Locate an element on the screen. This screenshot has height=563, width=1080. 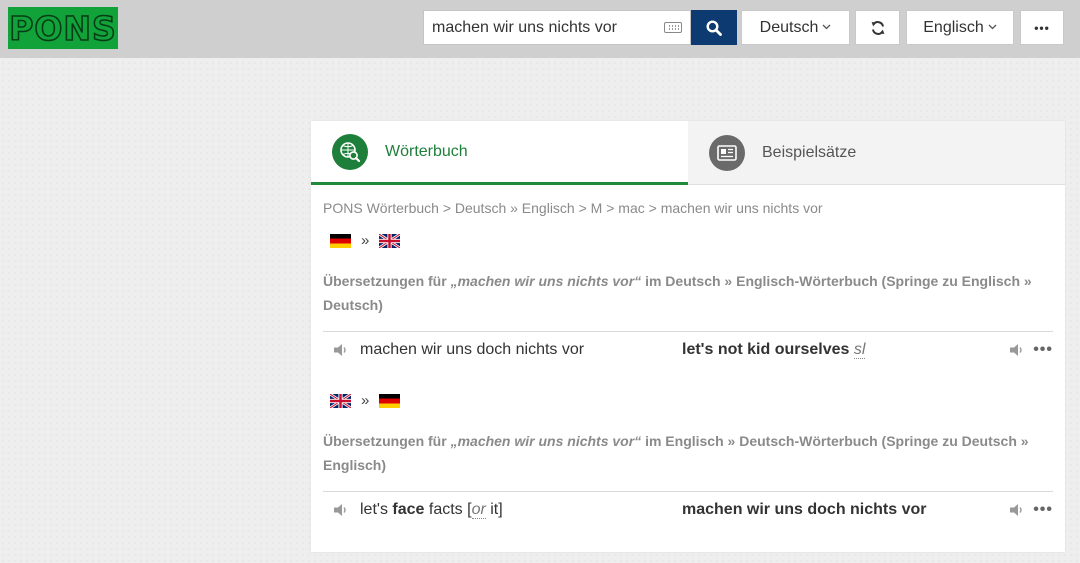
search-input is located at coordinates (545, 27).